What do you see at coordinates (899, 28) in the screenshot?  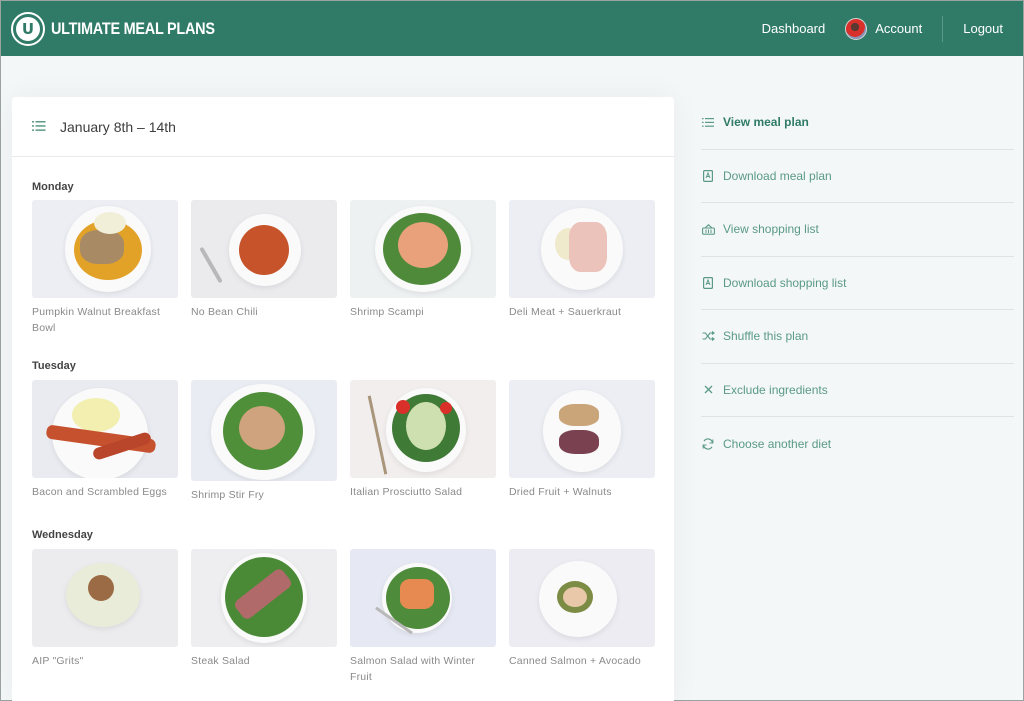 I see `account-label: Account` at bounding box center [899, 28].